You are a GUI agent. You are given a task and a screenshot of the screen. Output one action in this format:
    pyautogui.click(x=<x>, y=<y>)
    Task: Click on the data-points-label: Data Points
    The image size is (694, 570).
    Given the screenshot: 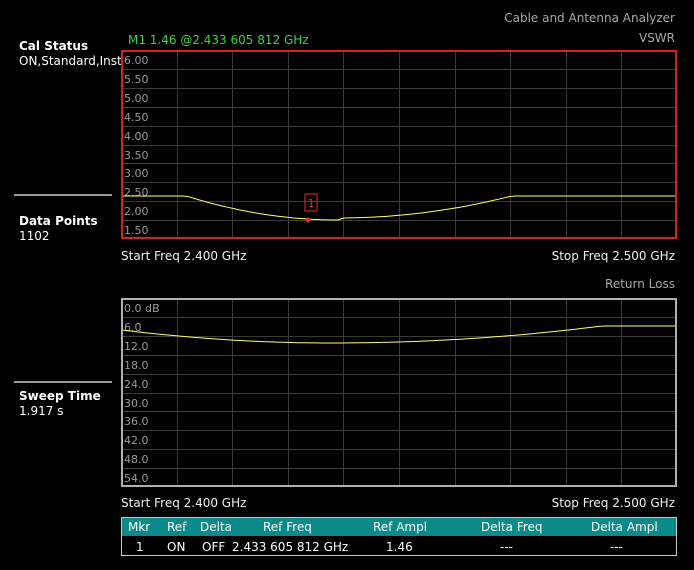 What is the action you would take?
    pyautogui.click(x=58, y=221)
    